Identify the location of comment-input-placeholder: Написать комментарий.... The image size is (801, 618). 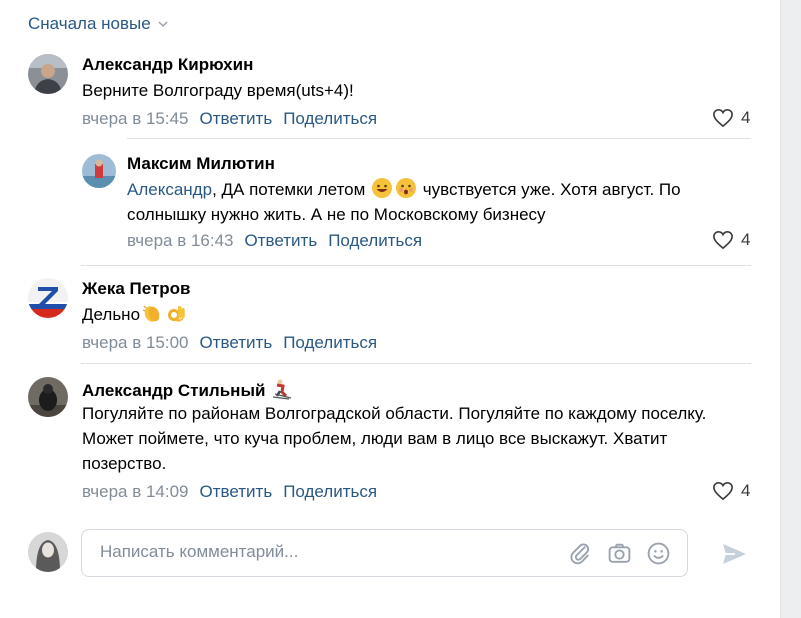
(199, 551).